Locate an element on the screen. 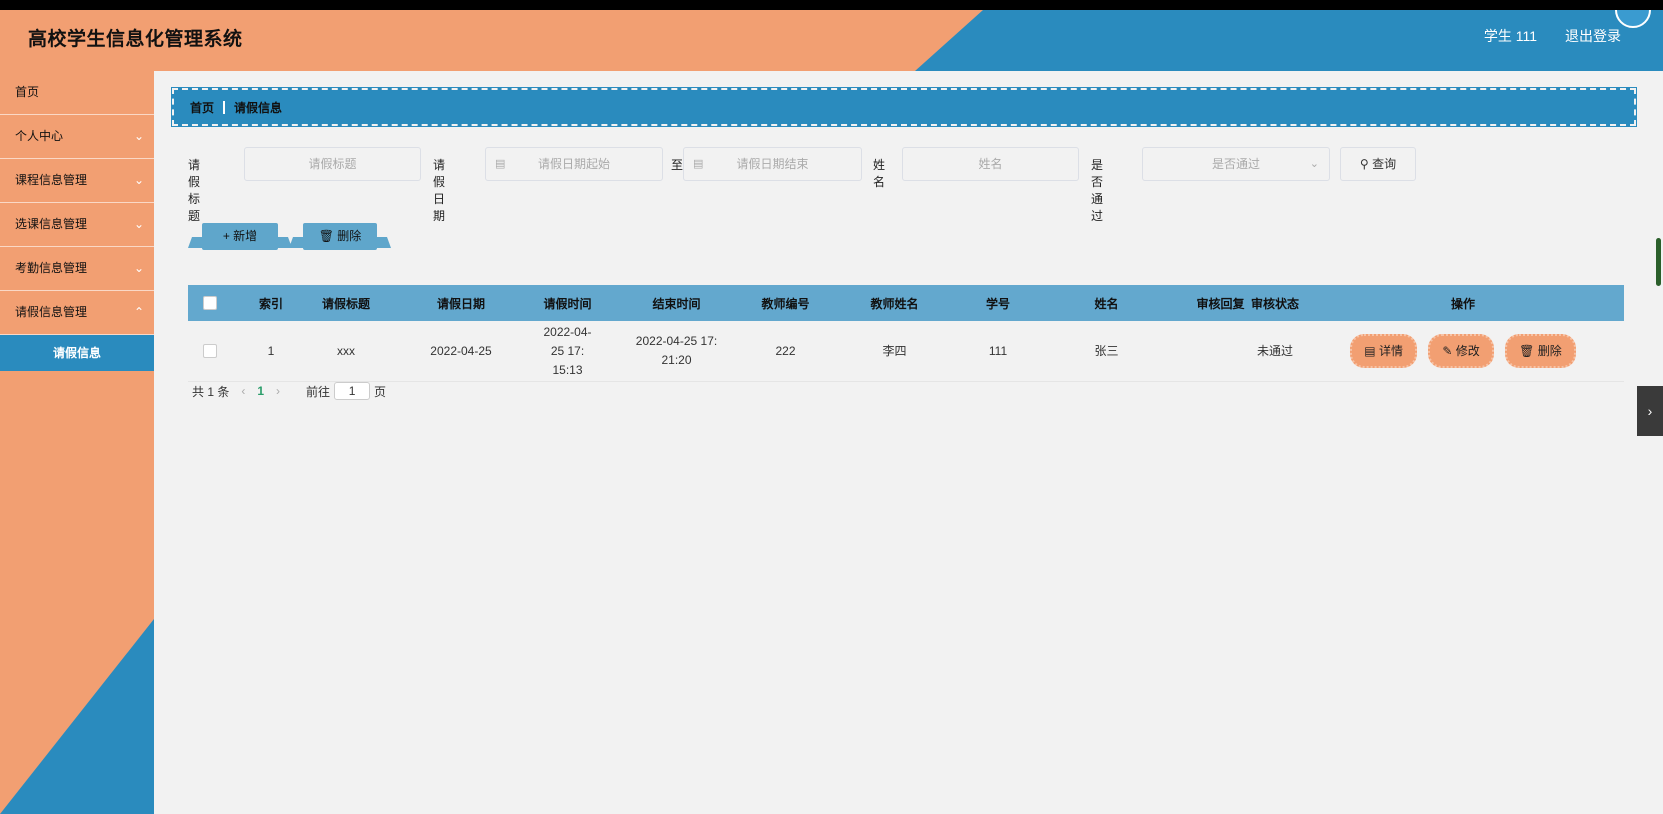 This screenshot has width=1663, height=814. breadcrumb-current: 请假信息 is located at coordinates (258, 107).